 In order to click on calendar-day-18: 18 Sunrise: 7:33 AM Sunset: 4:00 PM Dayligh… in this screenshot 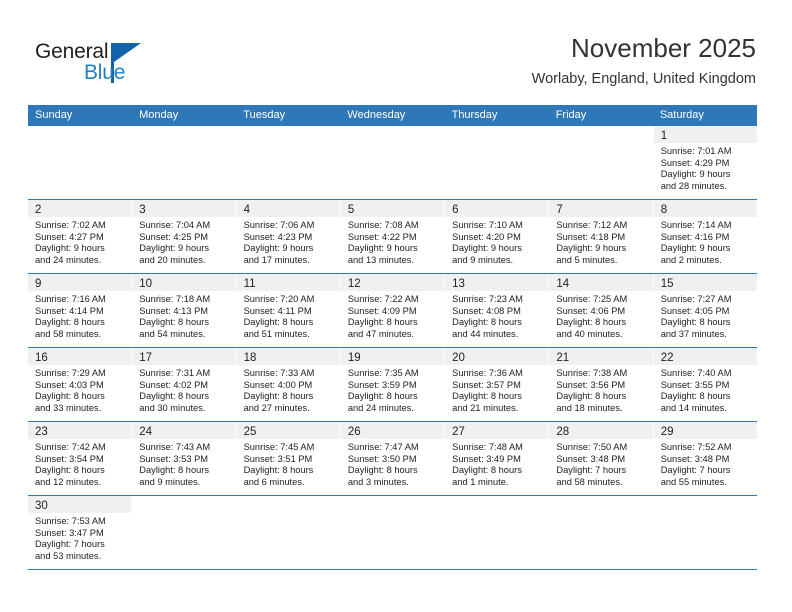, I will do `click(288, 384)`.